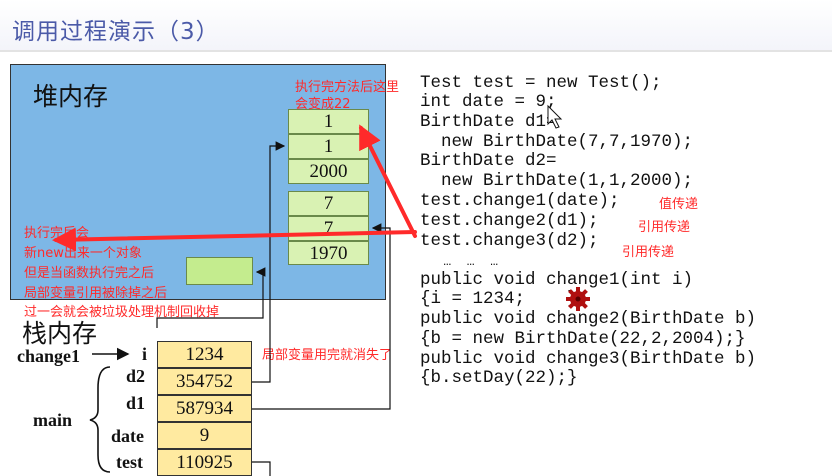  Describe the element at coordinates (388, 181) in the screenshot. I see `red-arrow-to-heap-cell` at that location.